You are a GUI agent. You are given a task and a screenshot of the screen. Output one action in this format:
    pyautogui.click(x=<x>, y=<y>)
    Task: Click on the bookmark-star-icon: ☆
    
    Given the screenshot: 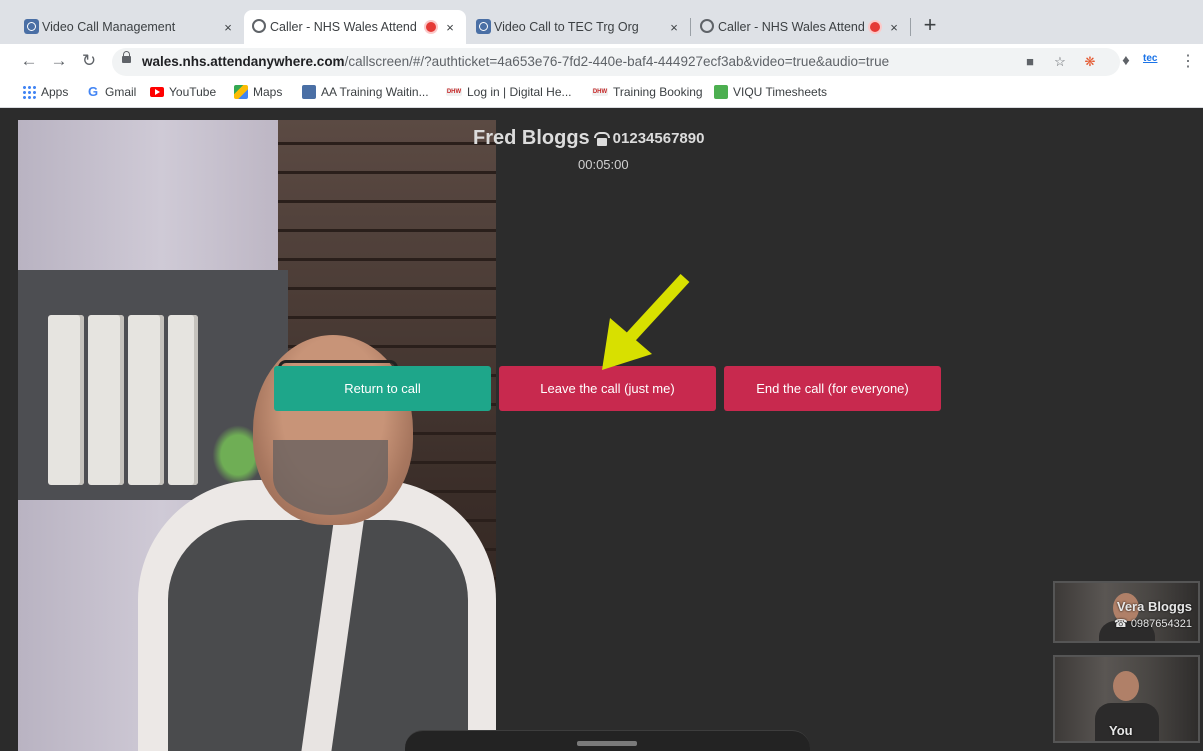 What is the action you would take?
    pyautogui.click(x=1060, y=62)
    